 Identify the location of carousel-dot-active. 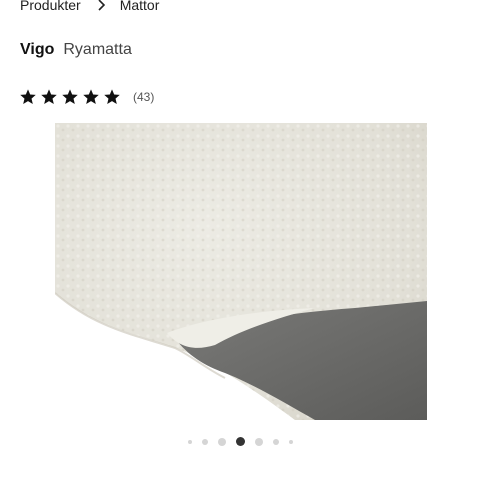
(240, 441).